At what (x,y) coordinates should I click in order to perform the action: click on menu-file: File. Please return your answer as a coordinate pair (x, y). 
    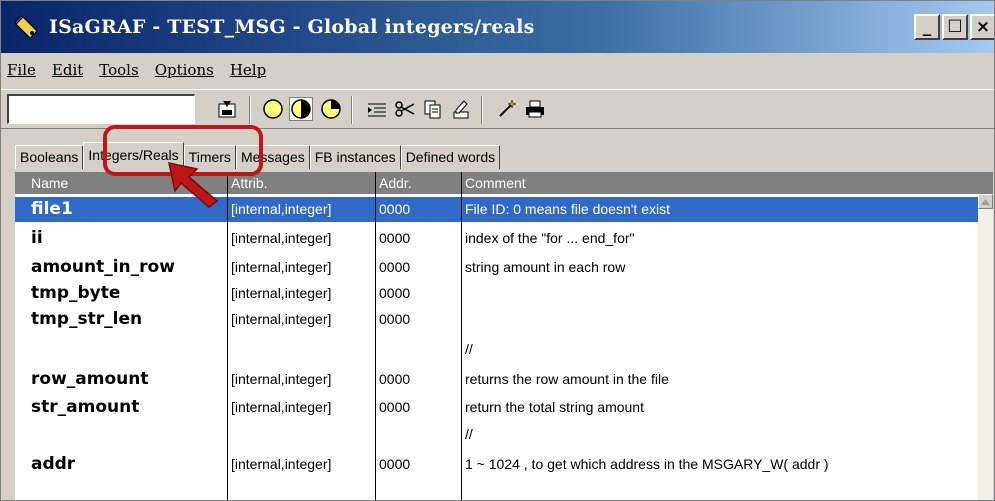
    Looking at the image, I should click on (21, 70).